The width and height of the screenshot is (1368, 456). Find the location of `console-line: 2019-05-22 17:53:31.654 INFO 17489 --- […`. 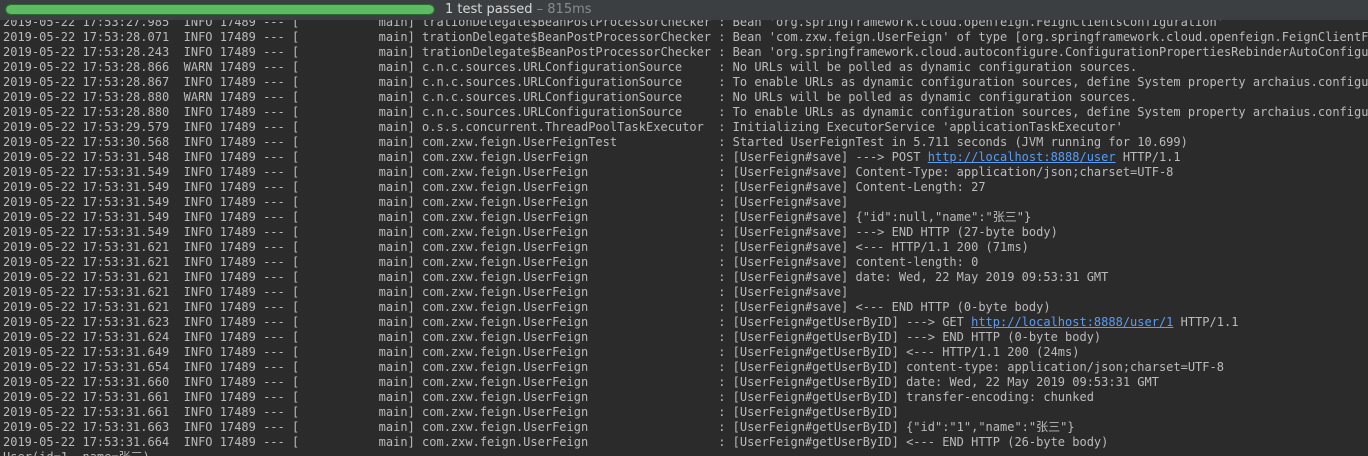

console-line: 2019-05-22 17:53:31.654 INFO 17489 --- [… is located at coordinates (685, 367).